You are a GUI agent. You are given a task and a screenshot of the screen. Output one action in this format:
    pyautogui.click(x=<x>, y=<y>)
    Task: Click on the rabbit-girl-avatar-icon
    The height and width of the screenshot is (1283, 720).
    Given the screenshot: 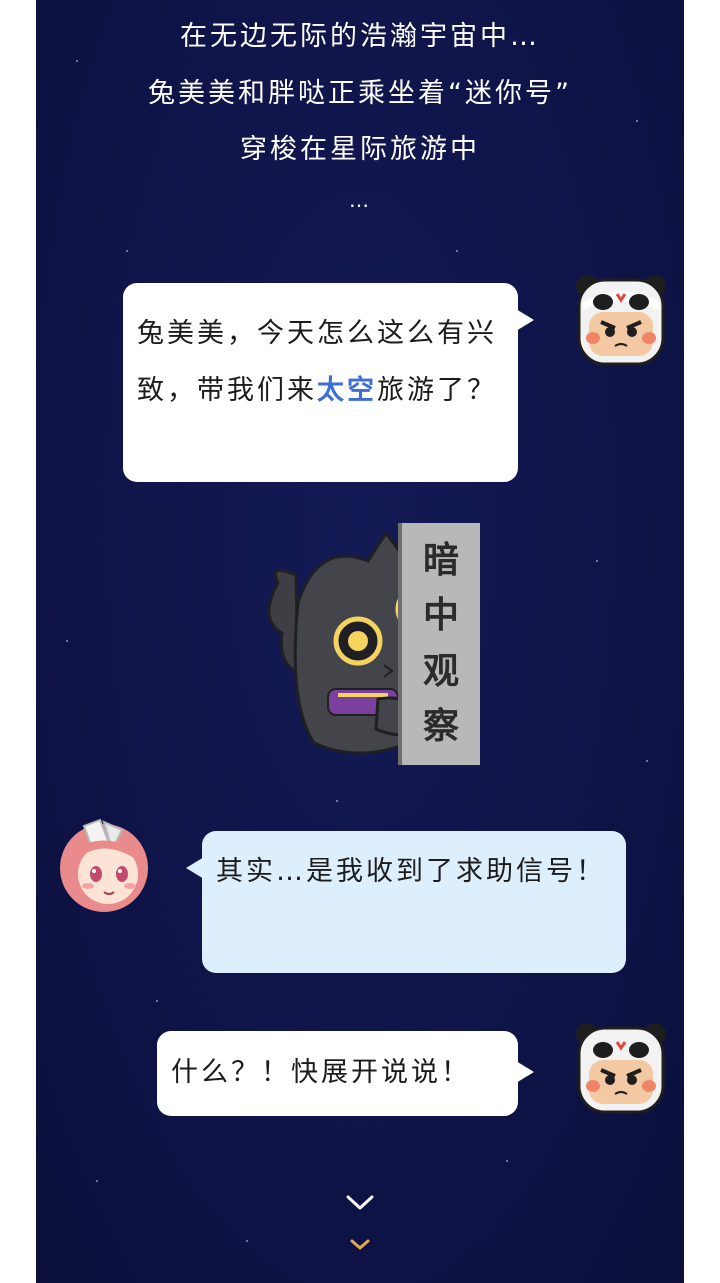 What is the action you would take?
    pyautogui.click(x=104, y=865)
    